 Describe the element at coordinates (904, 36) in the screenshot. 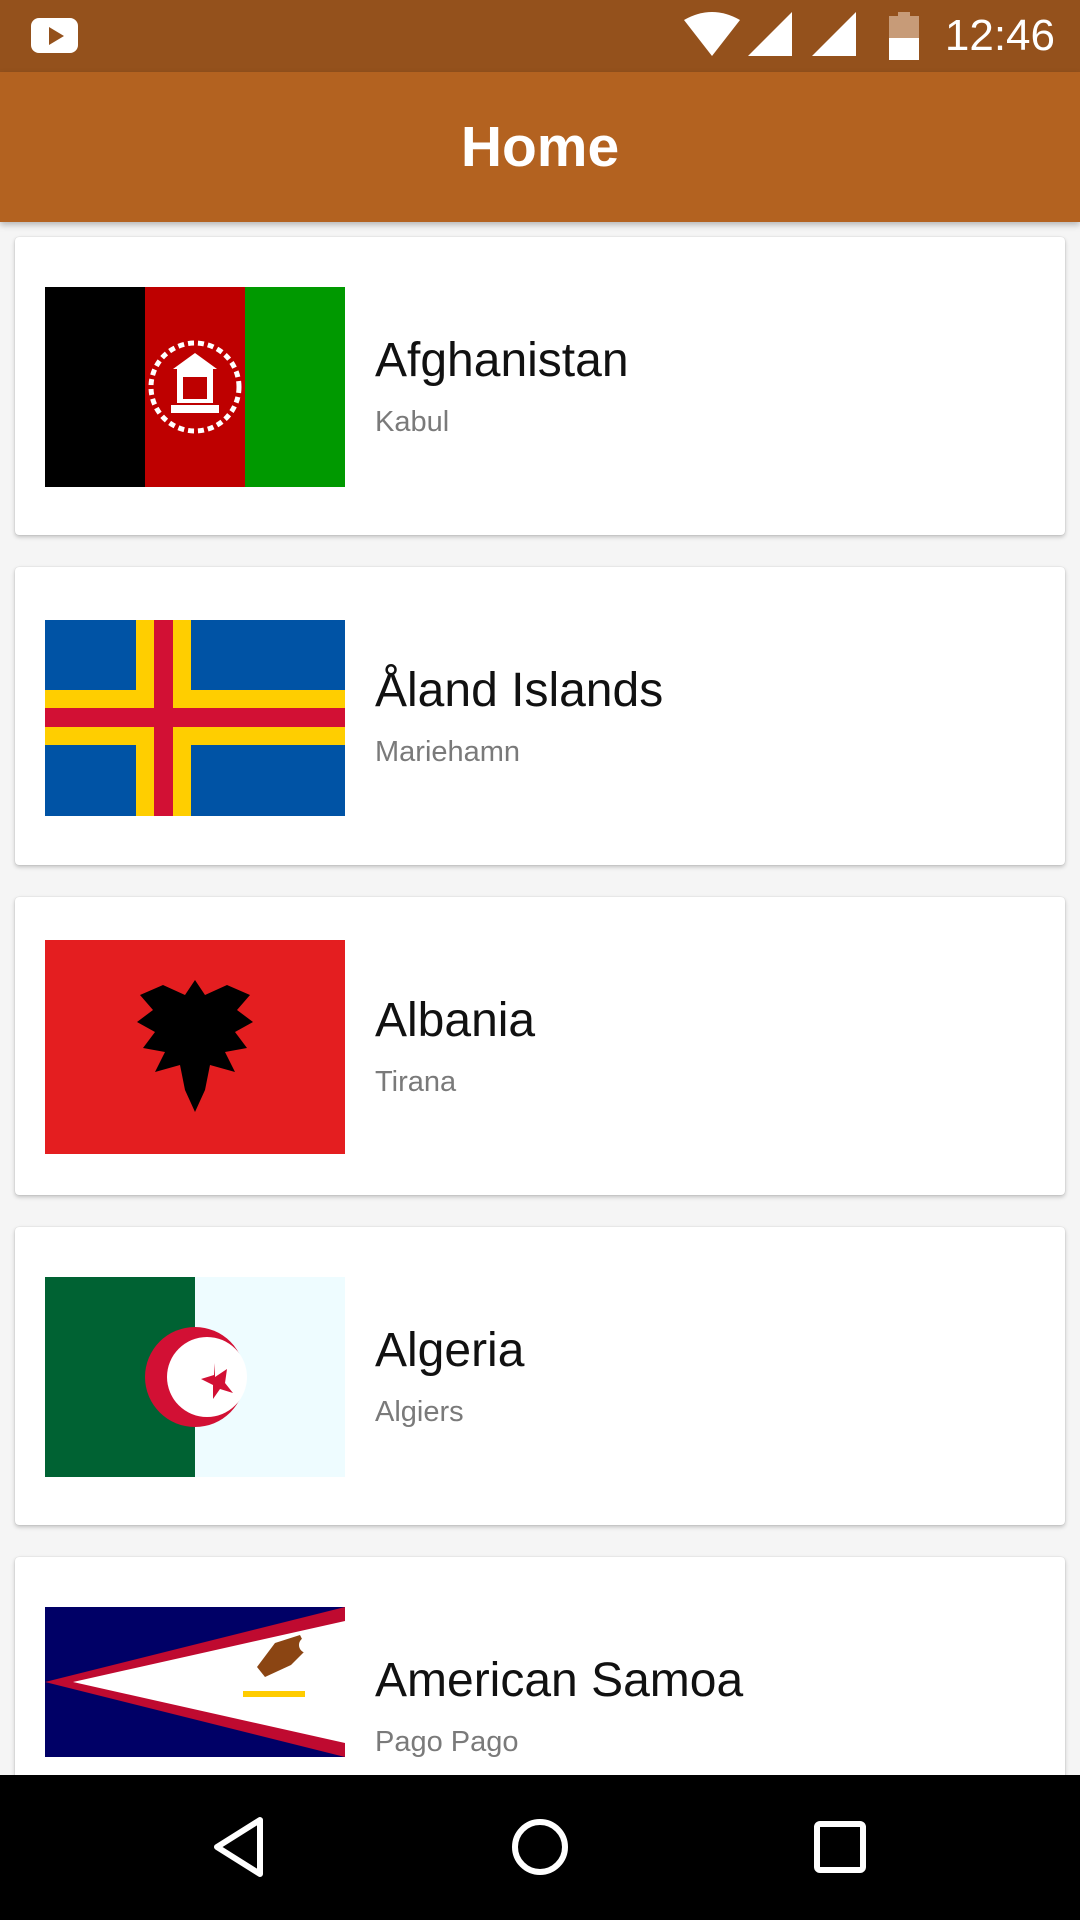

I see `battery-icon` at that location.